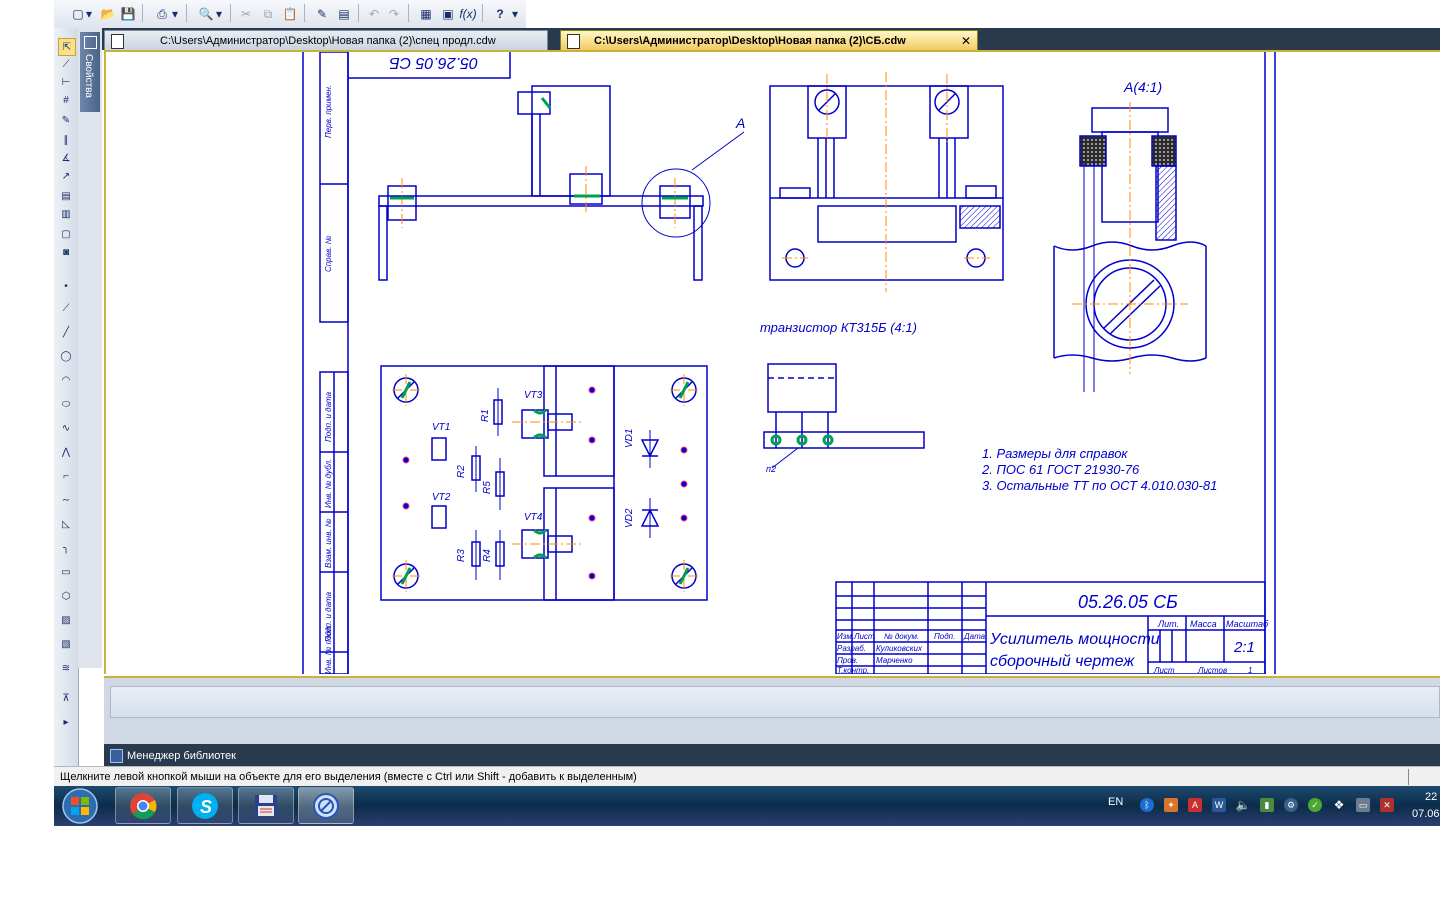 This screenshot has width=1440, height=900. Describe the element at coordinates (1426, 814) in the screenshot. I see `clock-date: 07.06` at that location.